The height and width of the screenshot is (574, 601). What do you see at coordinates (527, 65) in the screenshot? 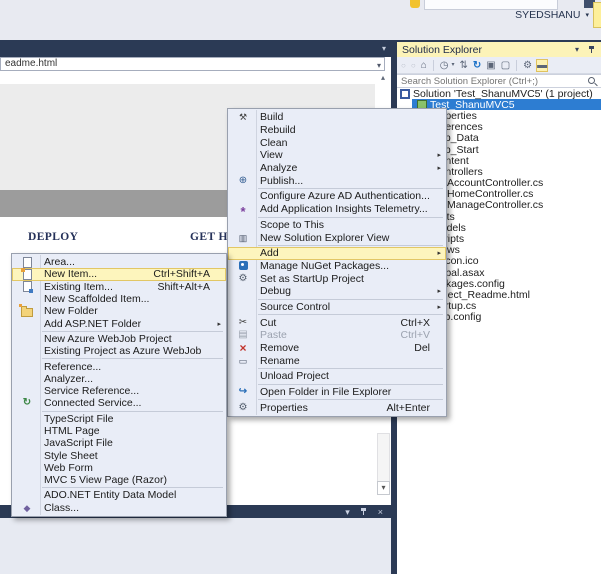
I see `wrench-tool-icon: ⚙` at bounding box center [527, 65].